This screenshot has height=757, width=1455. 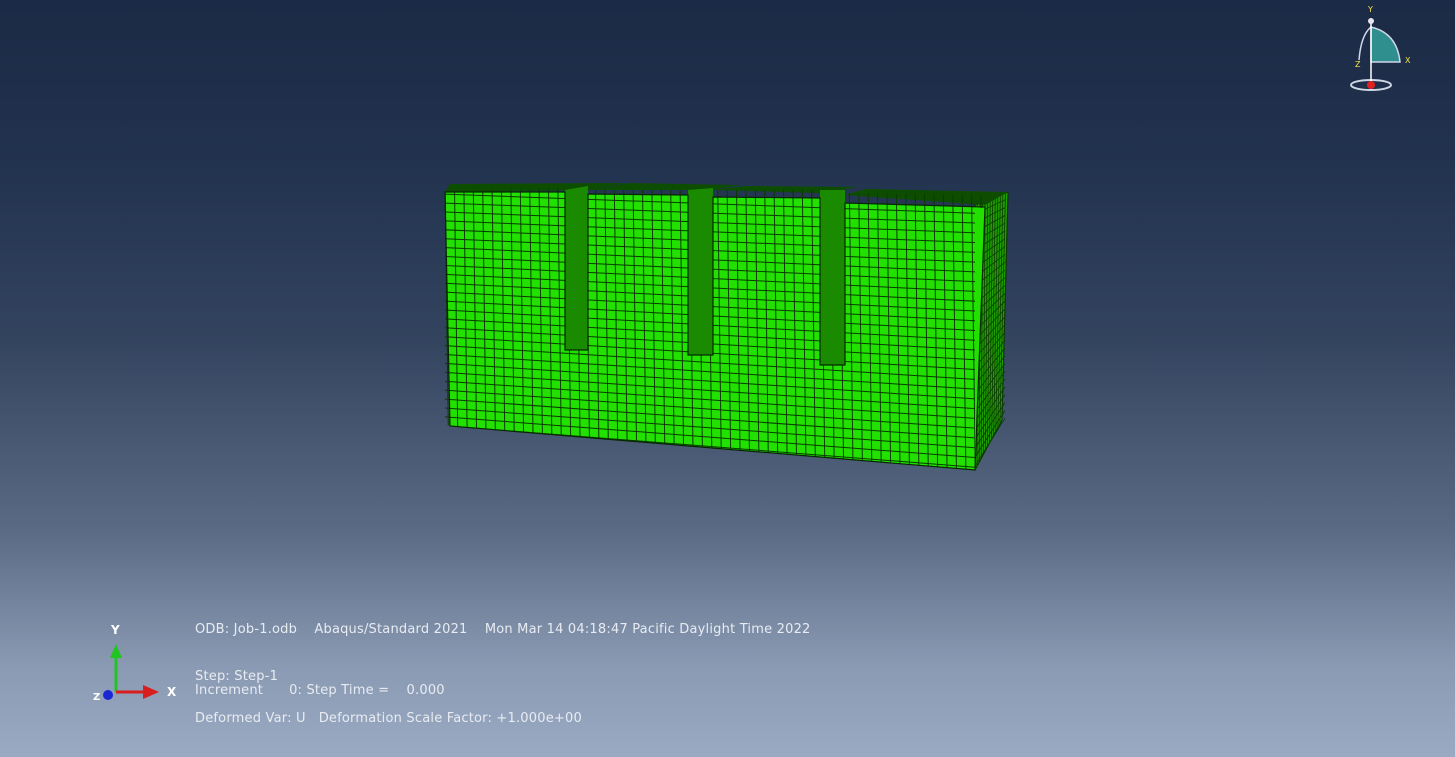 What do you see at coordinates (115, 630) in the screenshot?
I see `triad-y-label: Y` at bounding box center [115, 630].